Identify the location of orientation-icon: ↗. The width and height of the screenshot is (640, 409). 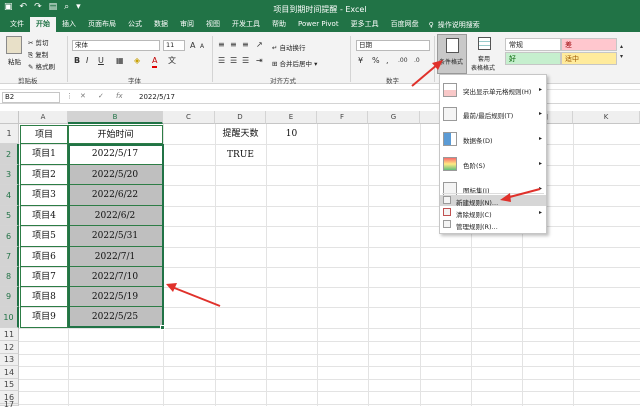
(259, 45).